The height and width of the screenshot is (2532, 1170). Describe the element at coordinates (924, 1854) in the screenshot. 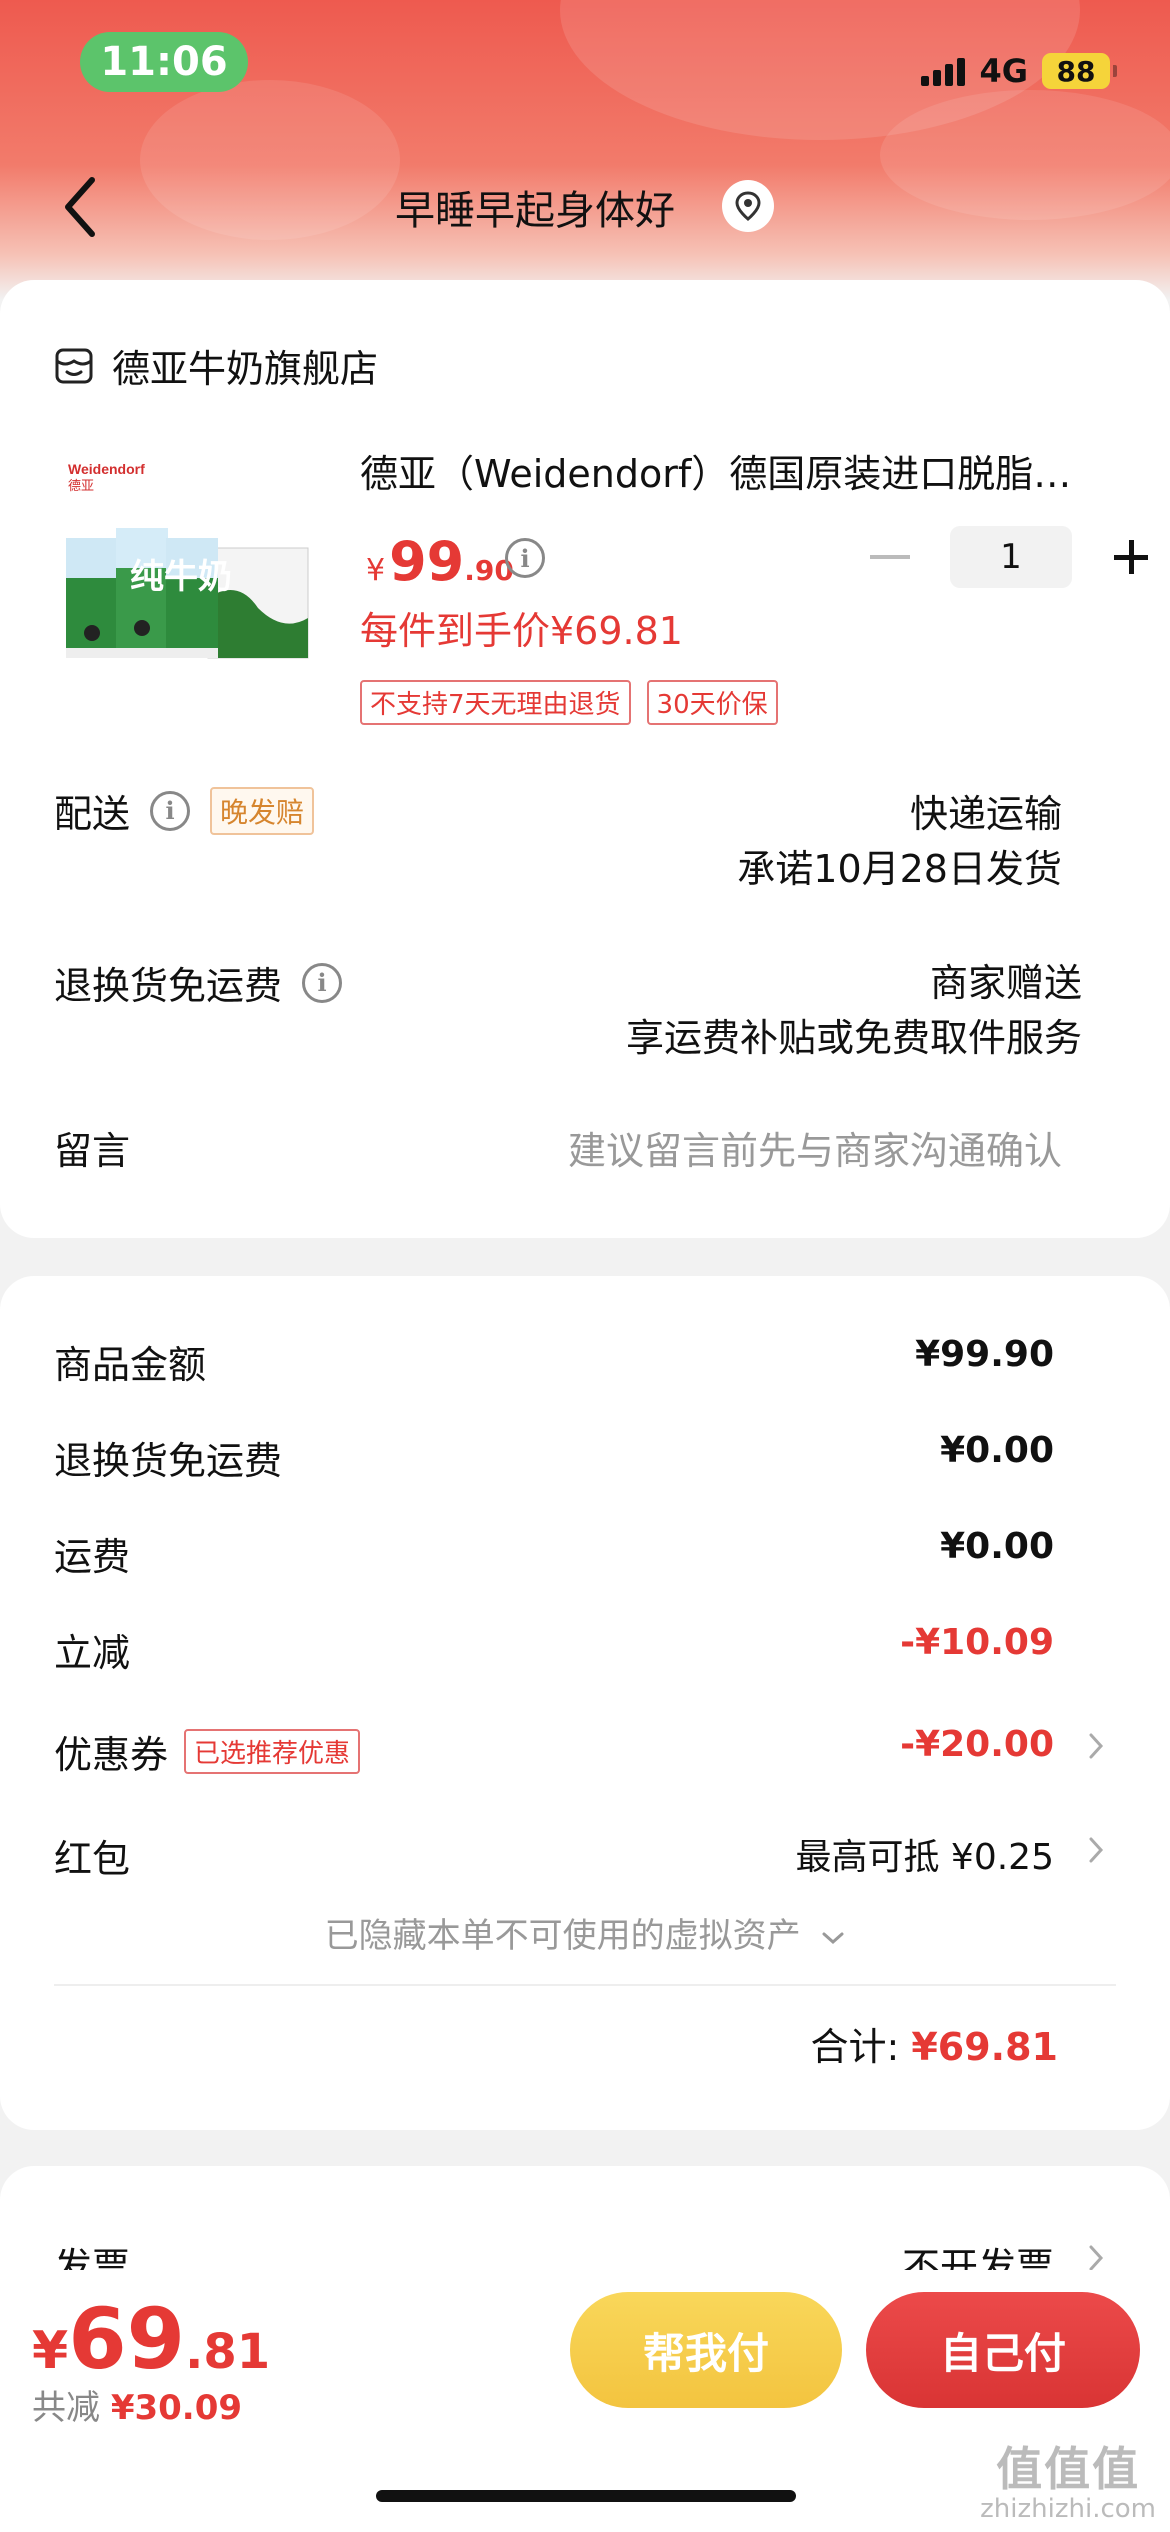

I see `red-packet-value: 最高可抵 ¥0.25` at that location.